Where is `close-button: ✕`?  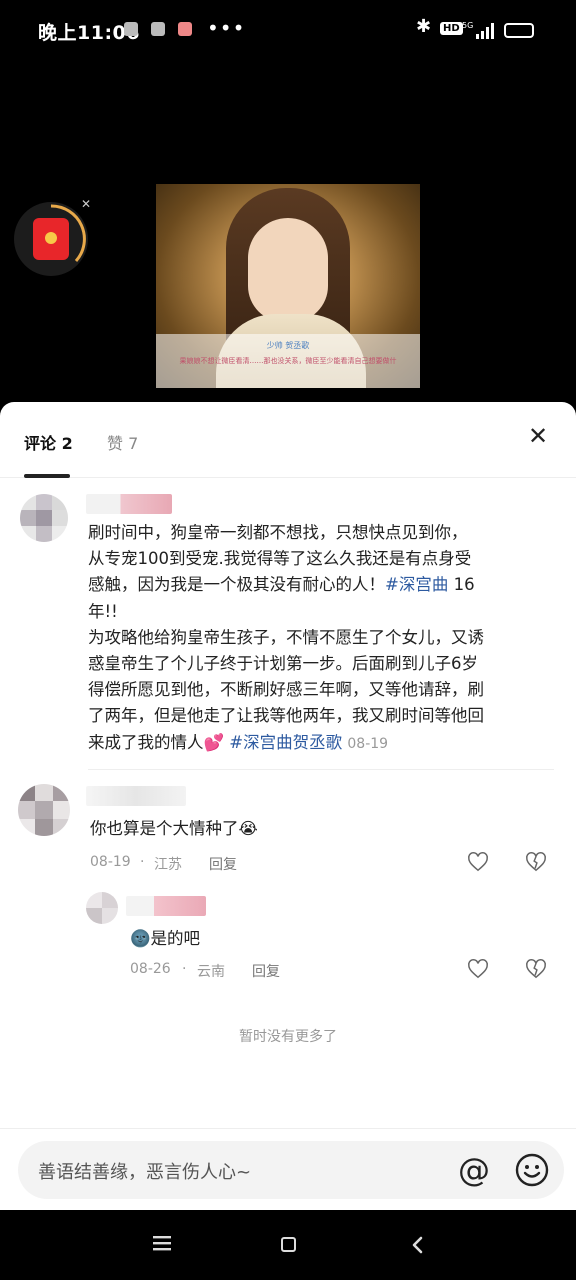 close-button: ✕ is located at coordinates (538, 436).